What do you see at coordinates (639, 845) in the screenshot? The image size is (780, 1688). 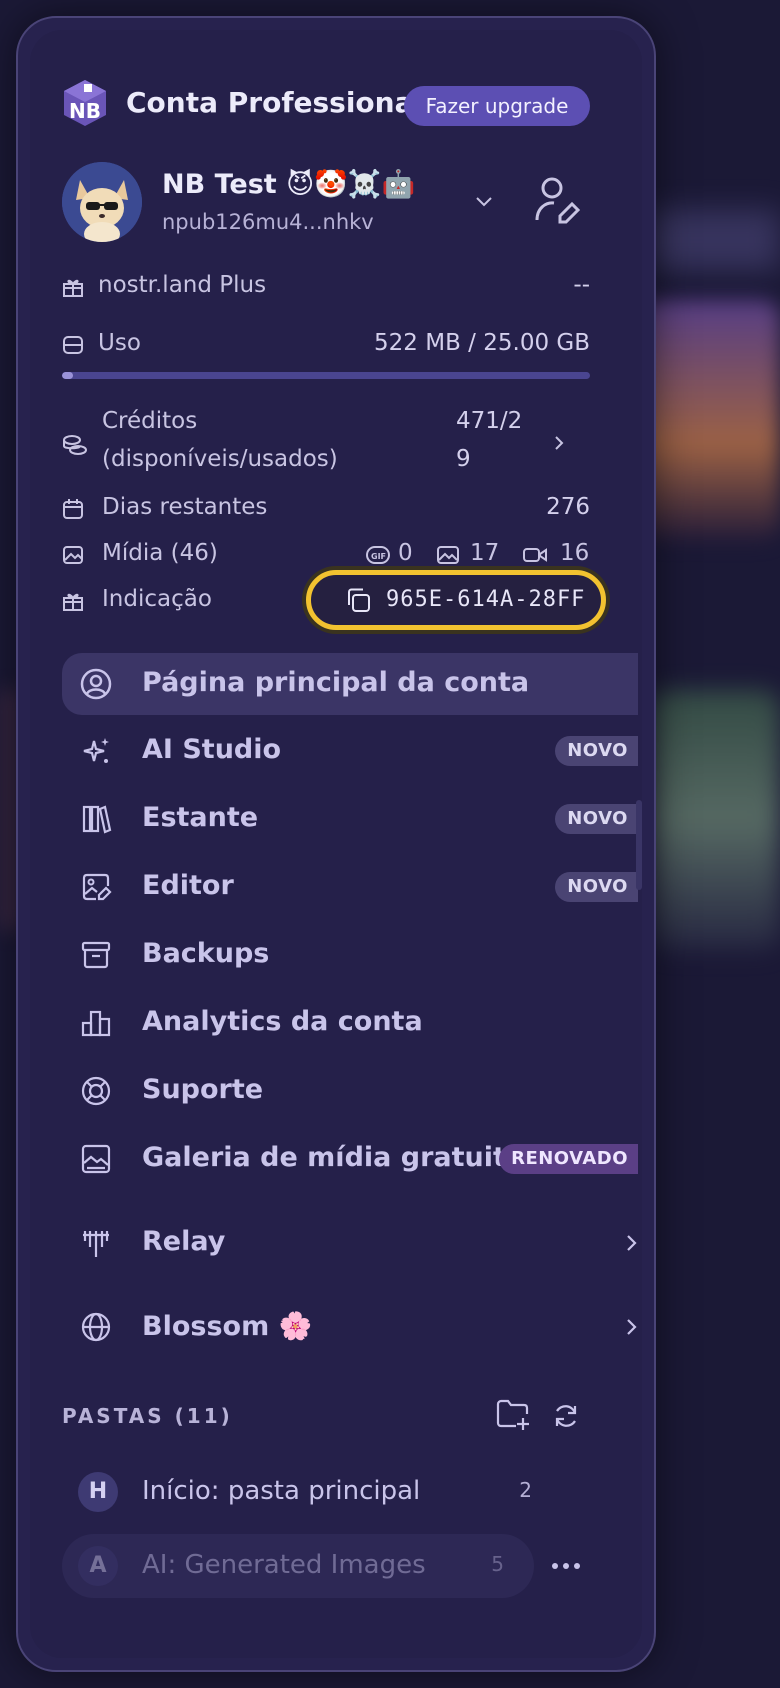 I see `scrollbar` at bounding box center [639, 845].